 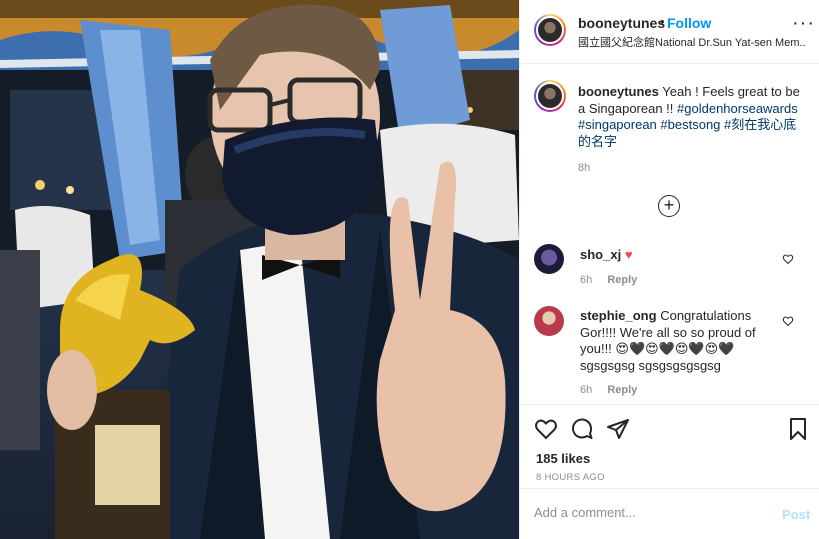 What do you see at coordinates (803, 23) in the screenshot?
I see `more-horizontal-icon: ···` at bounding box center [803, 23].